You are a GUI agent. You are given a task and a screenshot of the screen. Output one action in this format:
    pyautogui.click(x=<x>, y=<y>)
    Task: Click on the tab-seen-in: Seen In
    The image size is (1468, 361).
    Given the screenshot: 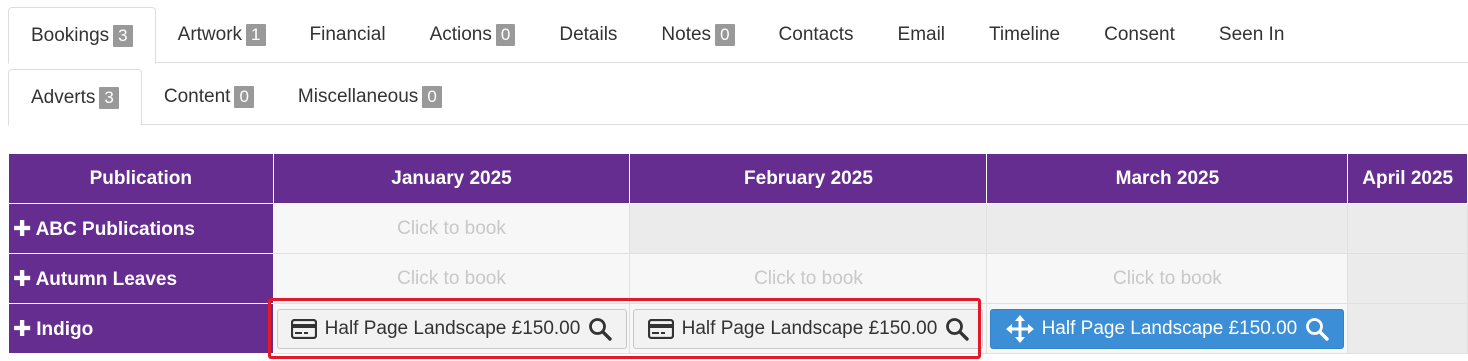 What is the action you would take?
    pyautogui.click(x=1252, y=35)
    